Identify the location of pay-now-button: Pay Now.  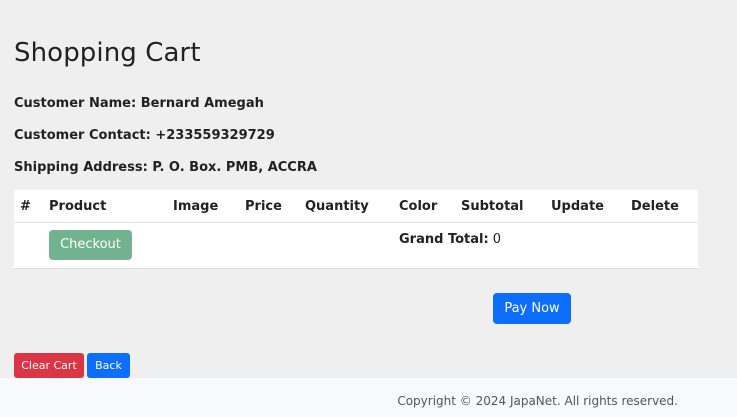
(532, 308).